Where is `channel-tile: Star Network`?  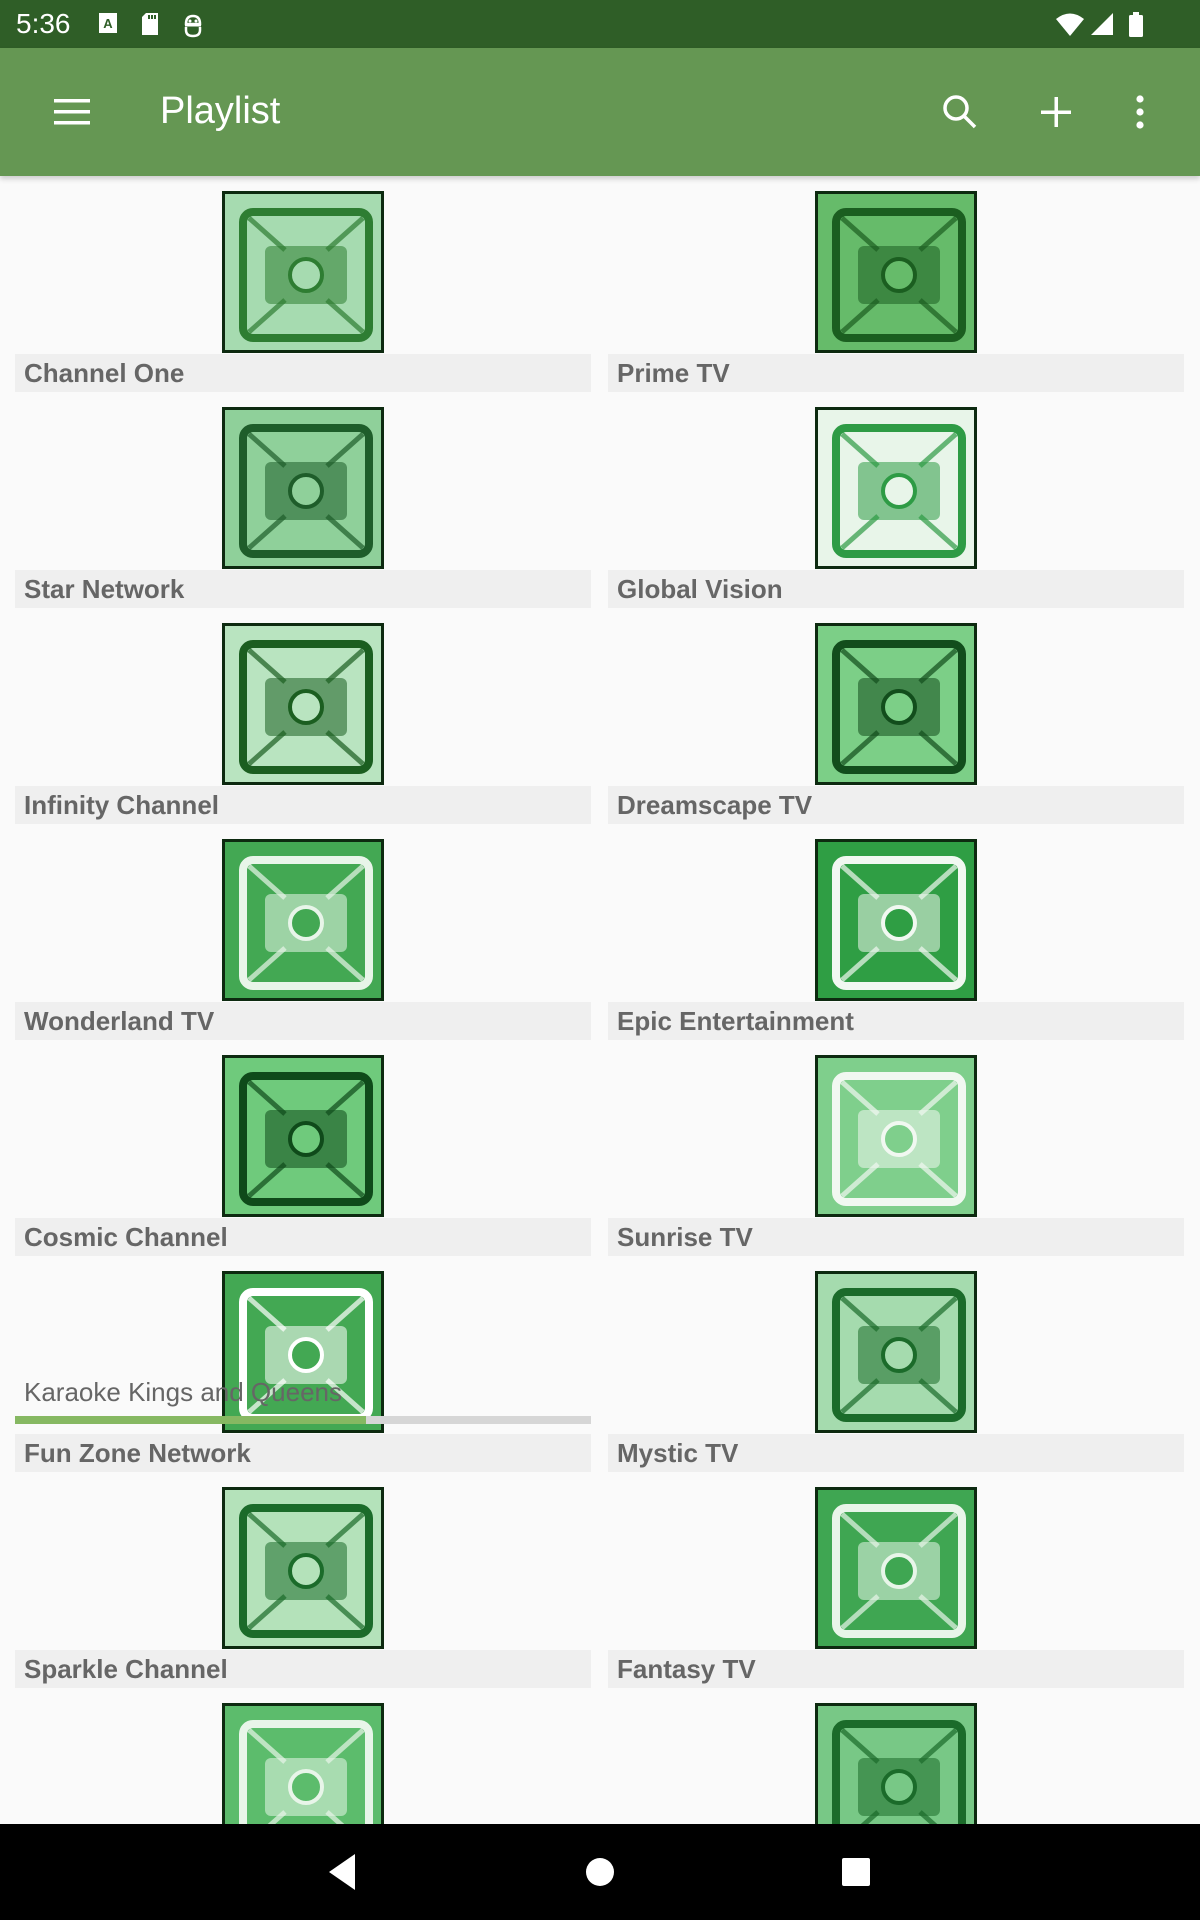 channel-tile: Star Network is located at coordinates (303, 500).